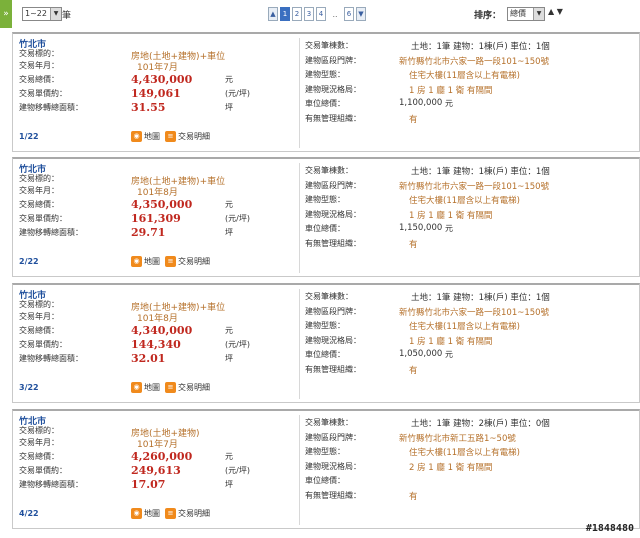 Image resolution: width=640 pixels, height=538 pixels. I want to click on page-button-3: 3, so click(309, 14).